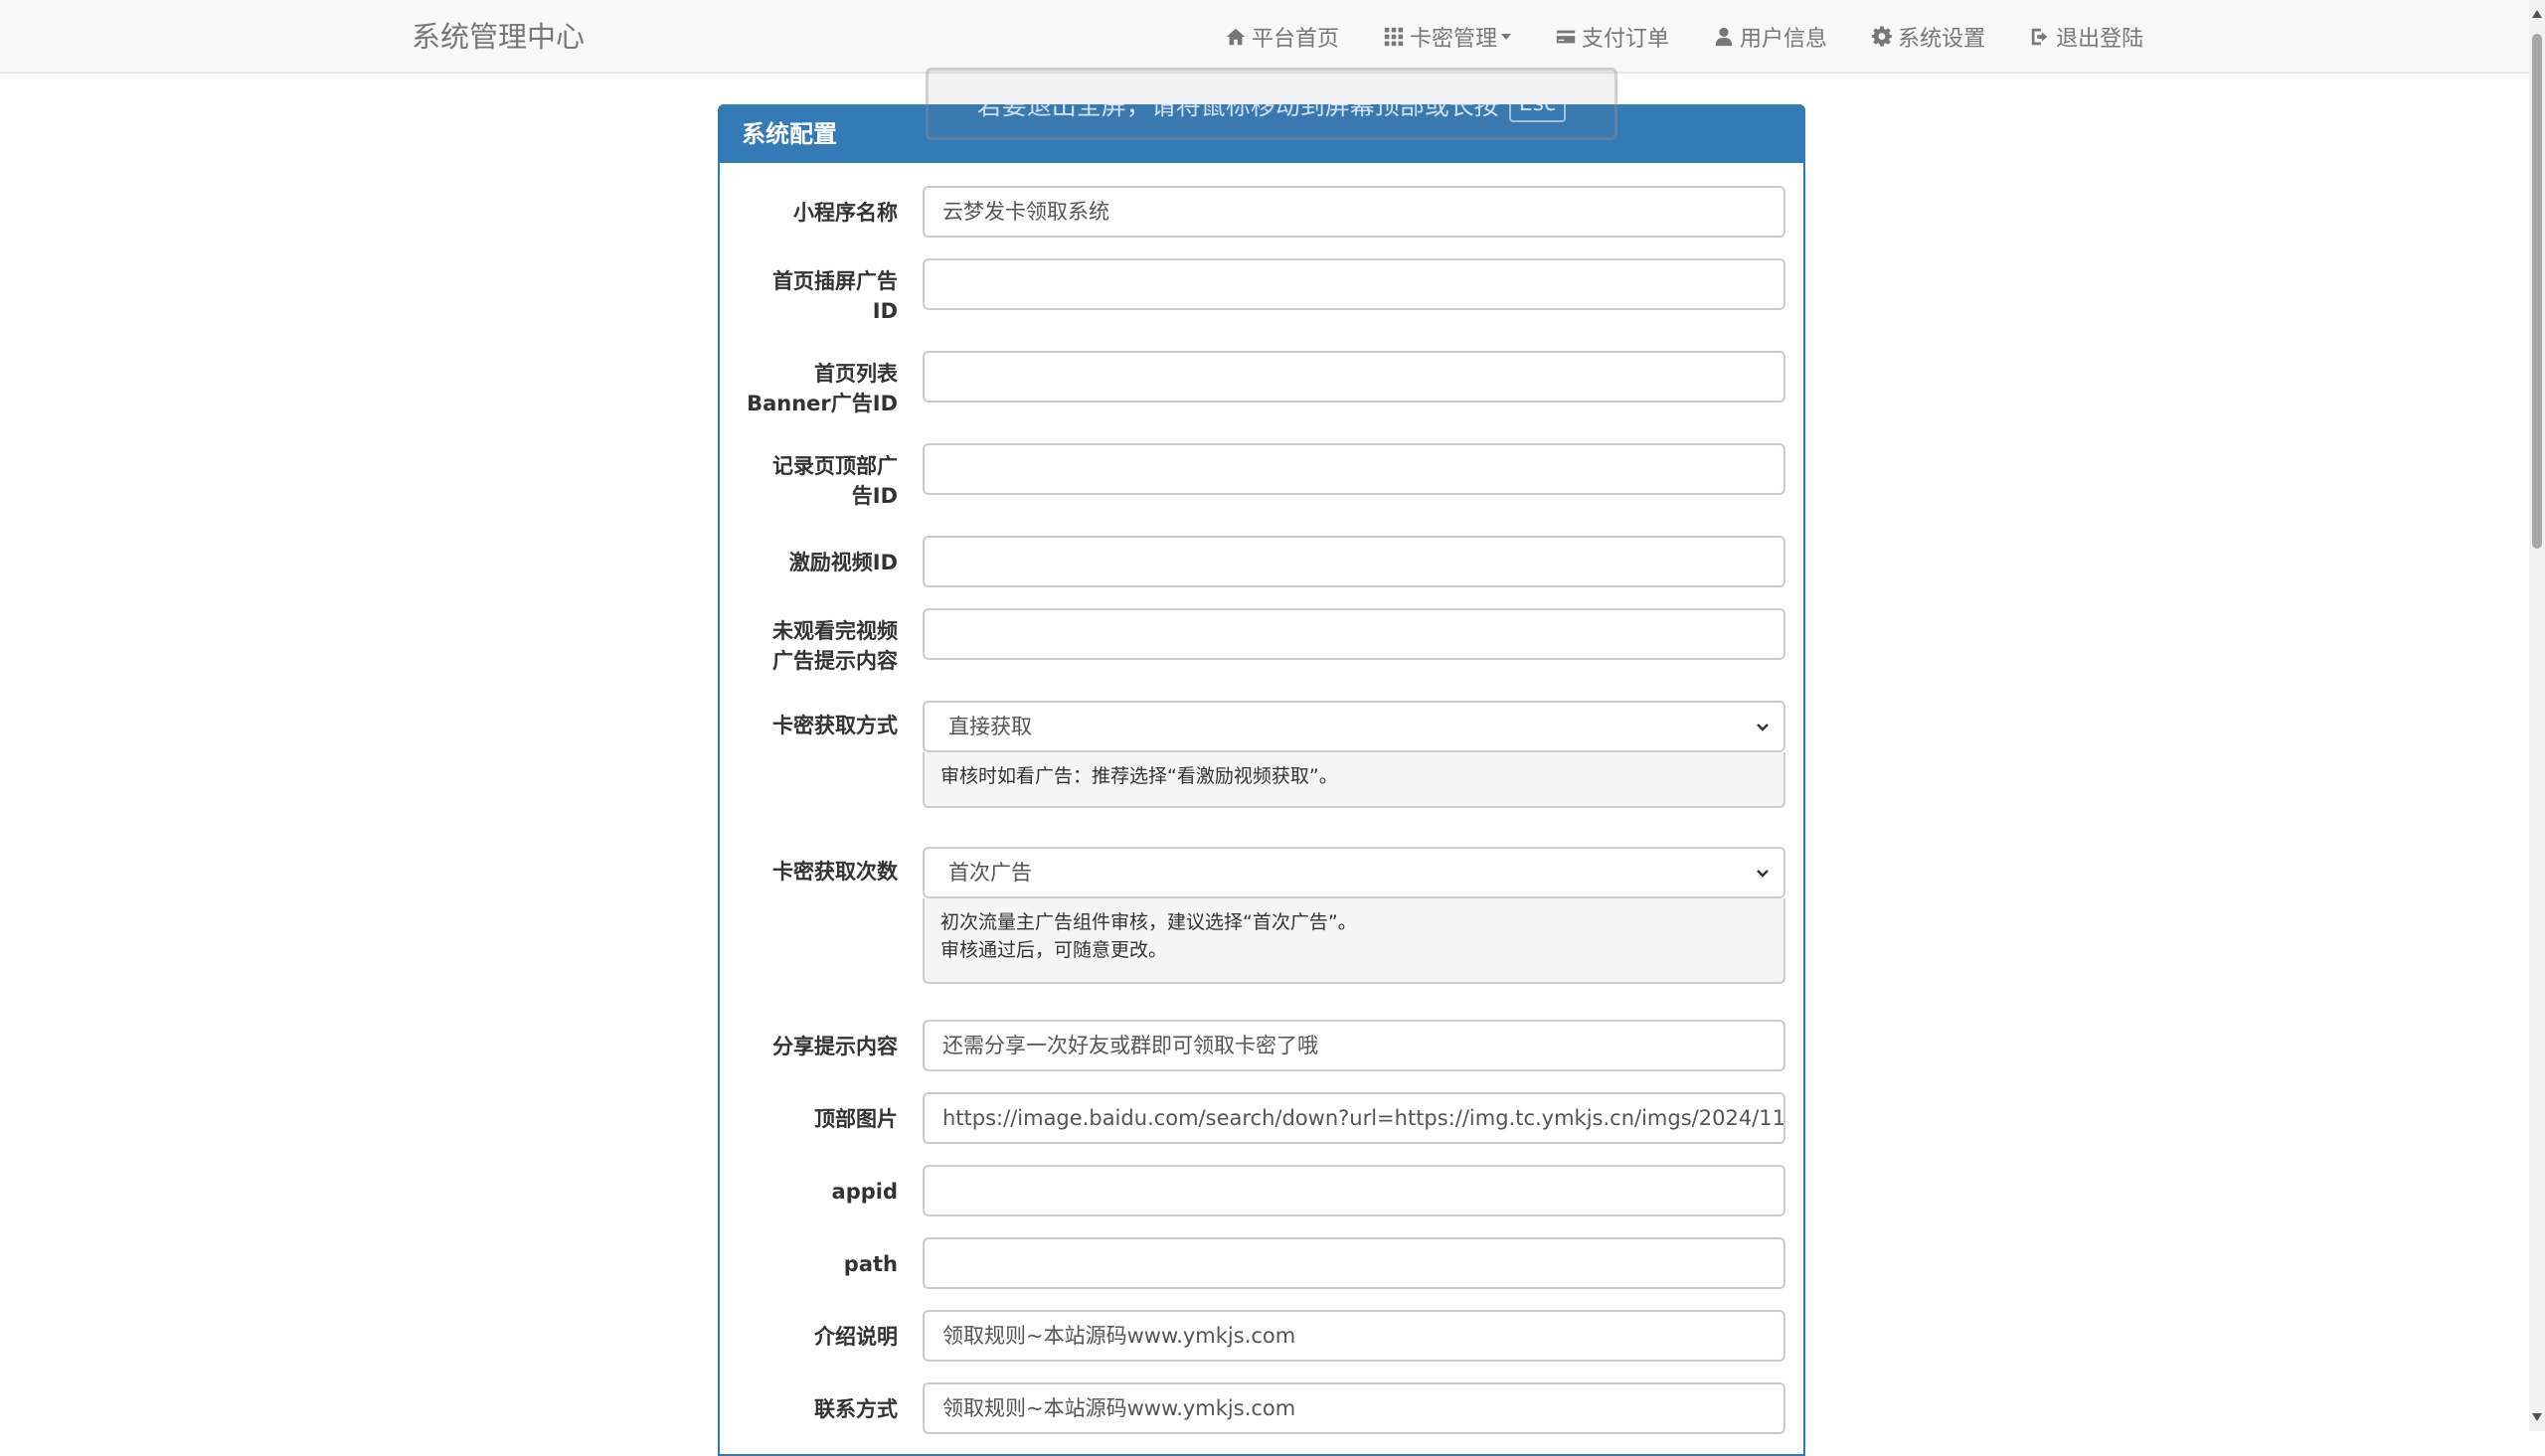 This screenshot has width=2545, height=1456. Describe the element at coordinates (2537, 1417) in the screenshot. I see `scroll-down-arrow-icon` at that location.